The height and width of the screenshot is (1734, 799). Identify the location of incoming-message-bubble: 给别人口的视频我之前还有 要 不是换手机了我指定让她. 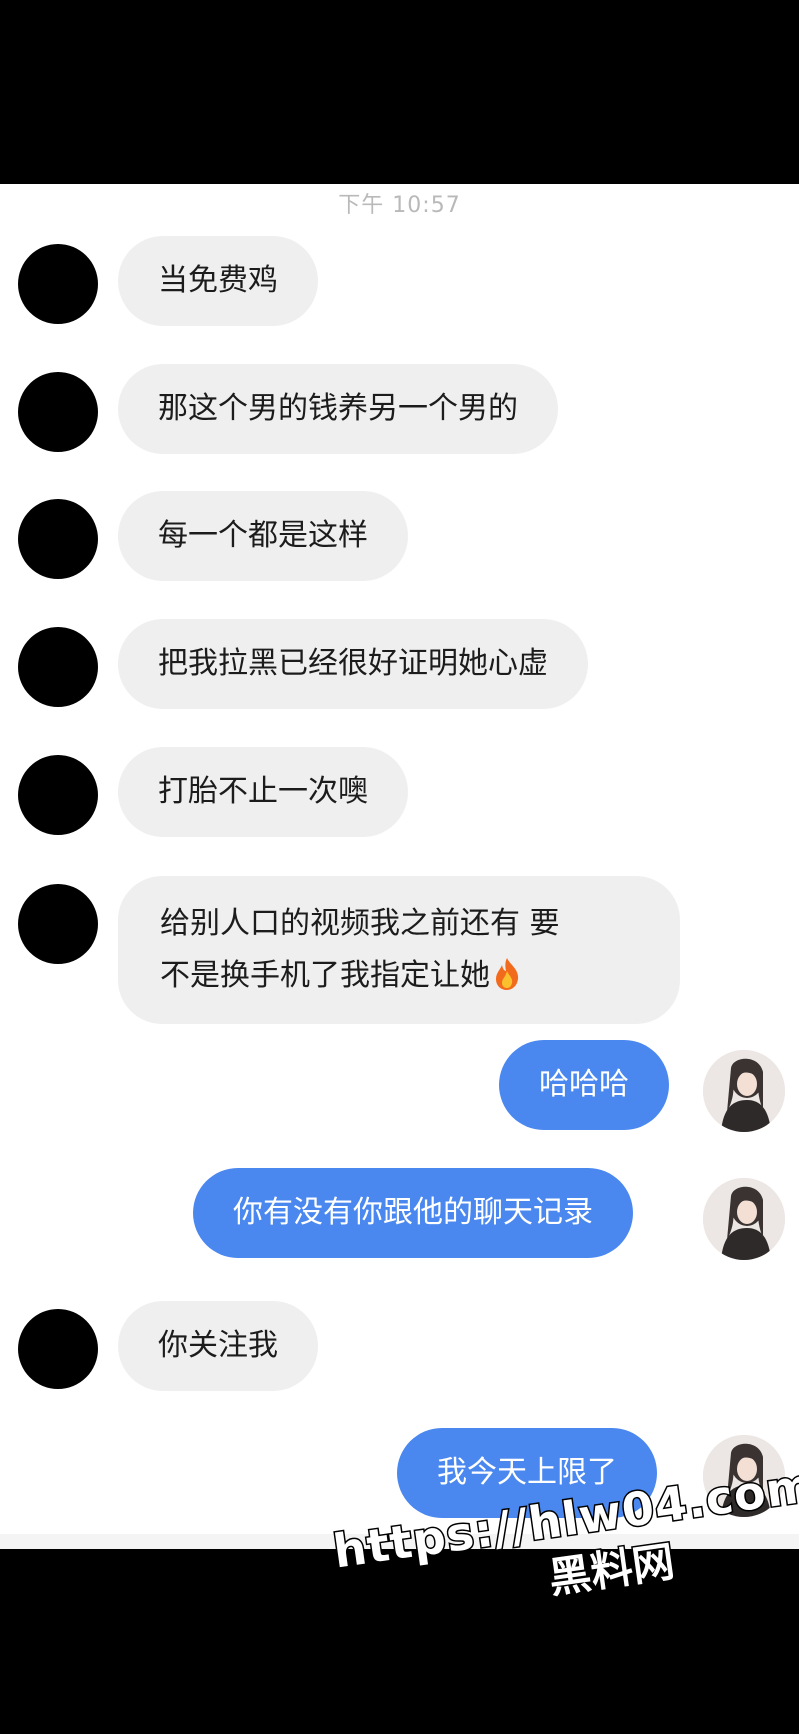
(399, 950).